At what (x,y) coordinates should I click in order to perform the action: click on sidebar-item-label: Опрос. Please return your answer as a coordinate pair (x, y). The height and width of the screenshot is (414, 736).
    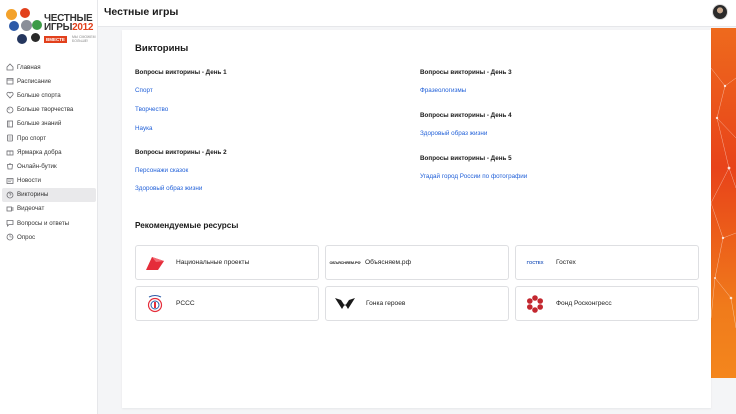
    Looking at the image, I should click on (26, 237).